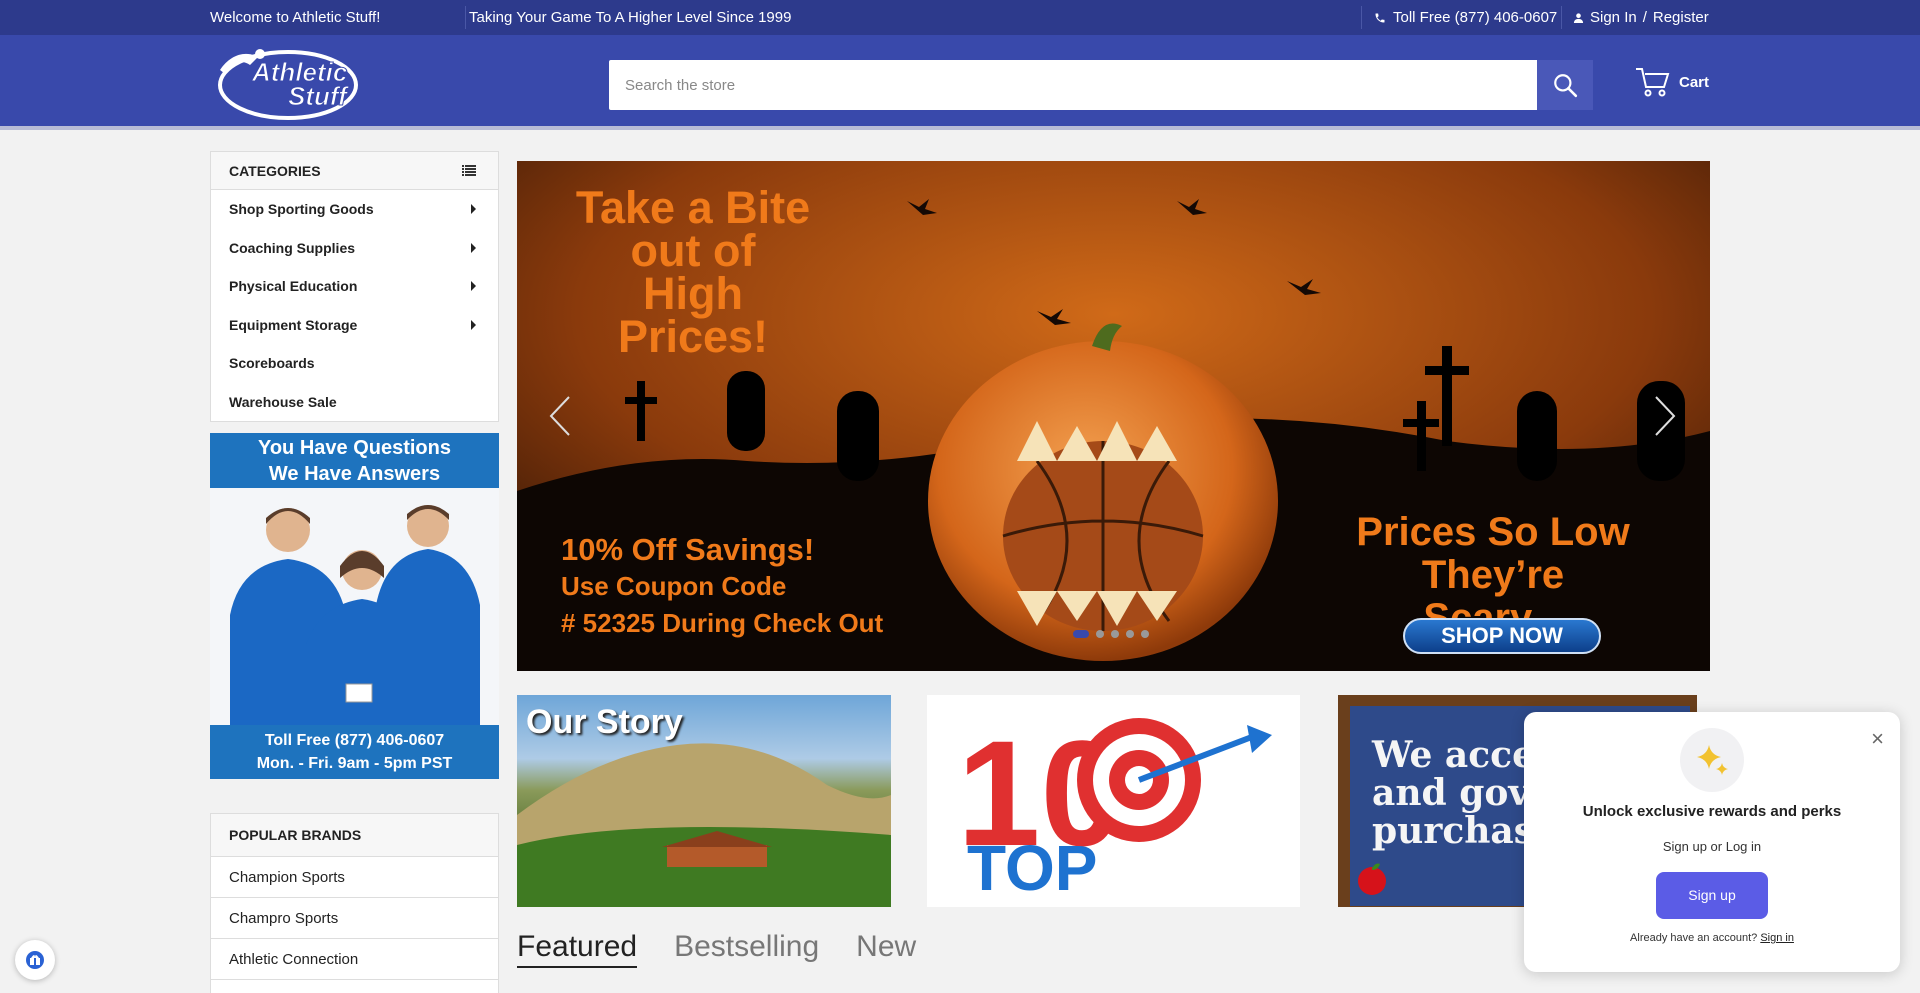 This screenshot has width=1920, height=993. What do you see at coordinates (1613, 17) in the screenshot?
I see `sign-in-link: Sign In` at bounding box center [1613, 17].